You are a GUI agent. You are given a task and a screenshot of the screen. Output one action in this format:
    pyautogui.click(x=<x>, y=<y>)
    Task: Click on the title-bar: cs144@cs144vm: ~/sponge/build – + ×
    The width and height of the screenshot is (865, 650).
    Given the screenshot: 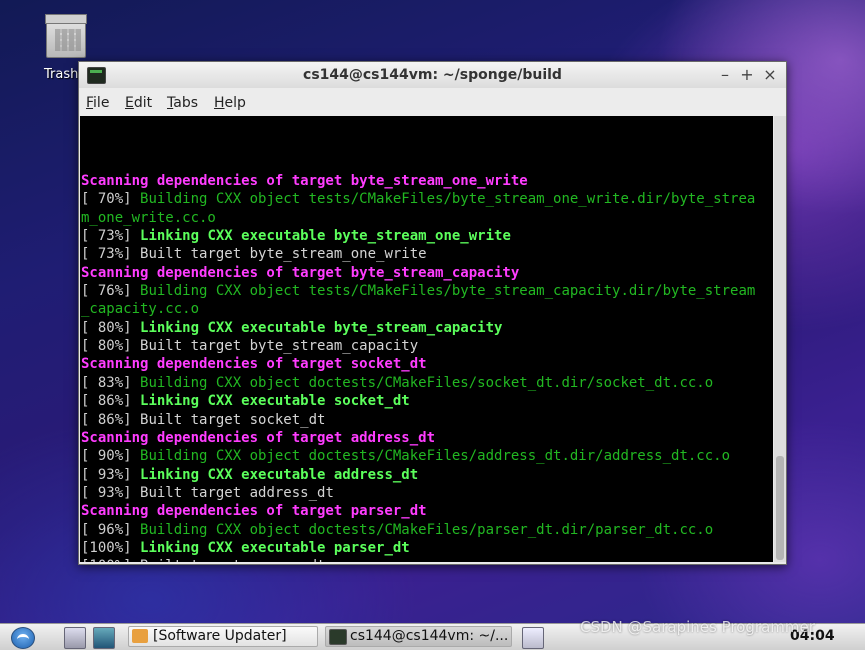 What is the action you would take?
    pyautogui.click(x=432, y=75)
    